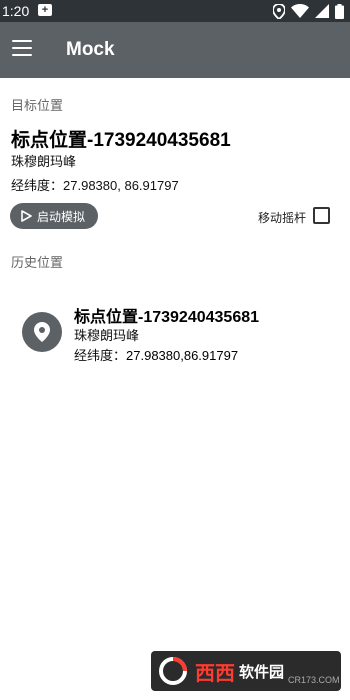 The height and width of the screenshot is (700, 350). I want to click on history-item-title: 标点位置-1739240435681, so click(167, 317).